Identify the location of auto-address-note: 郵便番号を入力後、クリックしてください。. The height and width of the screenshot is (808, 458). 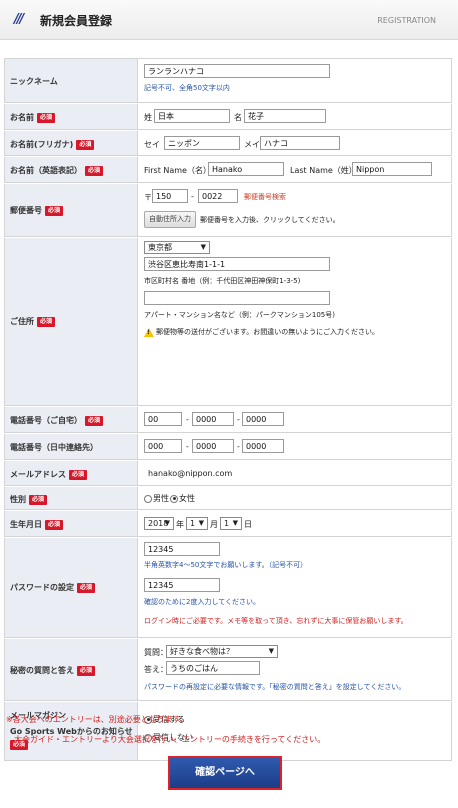
(270, 220).